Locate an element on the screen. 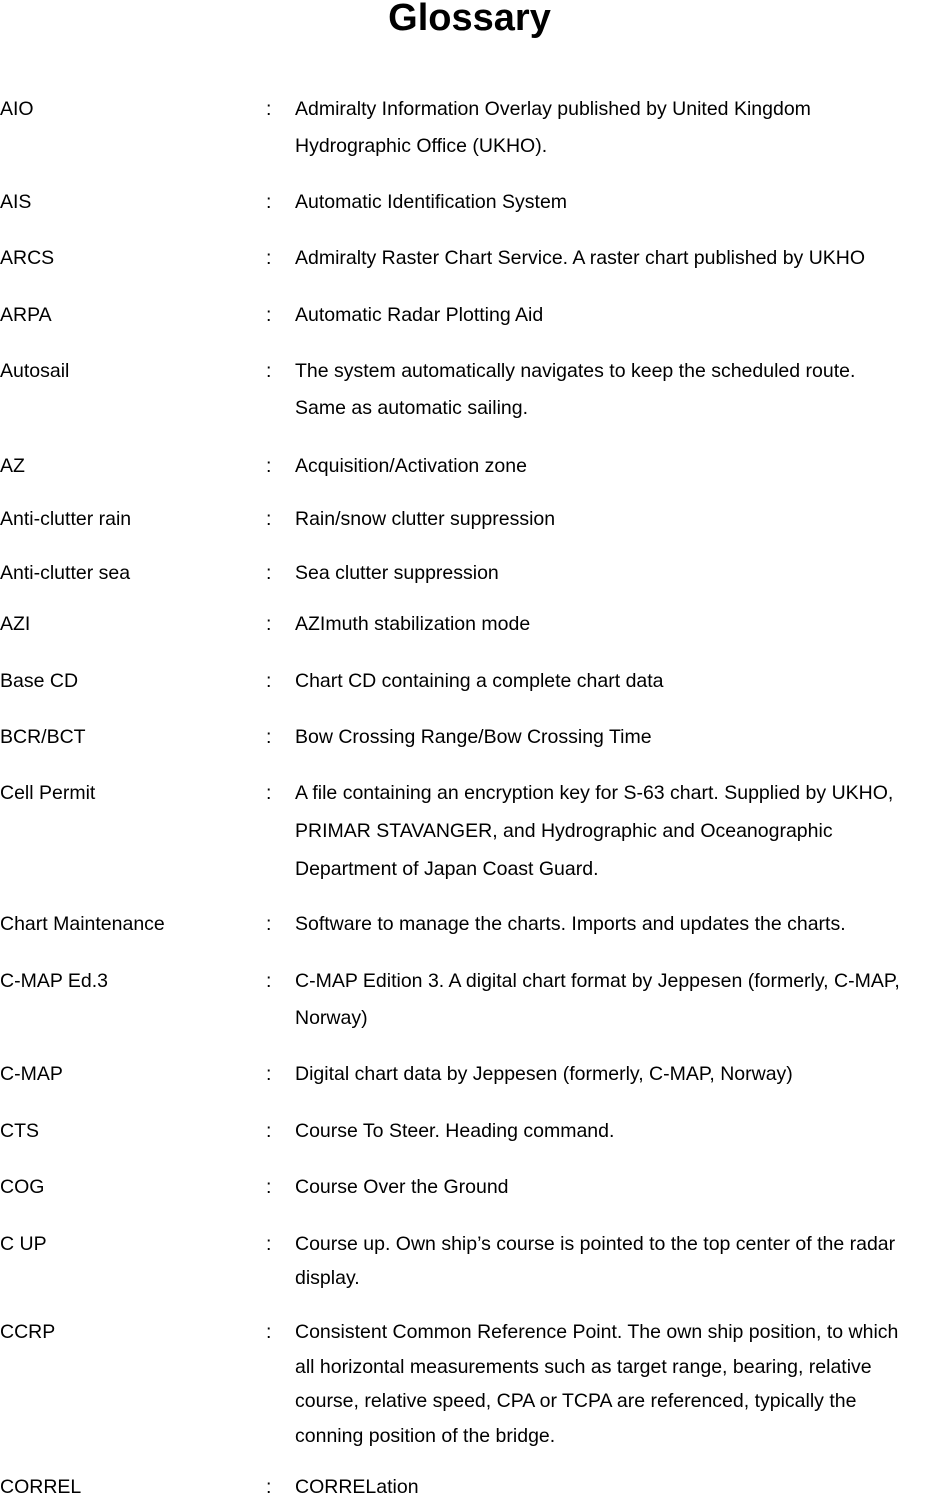 The width and height of the screenshot is (939, 1498). glossary-term: CCRP is located at coordinates (28, 1332).